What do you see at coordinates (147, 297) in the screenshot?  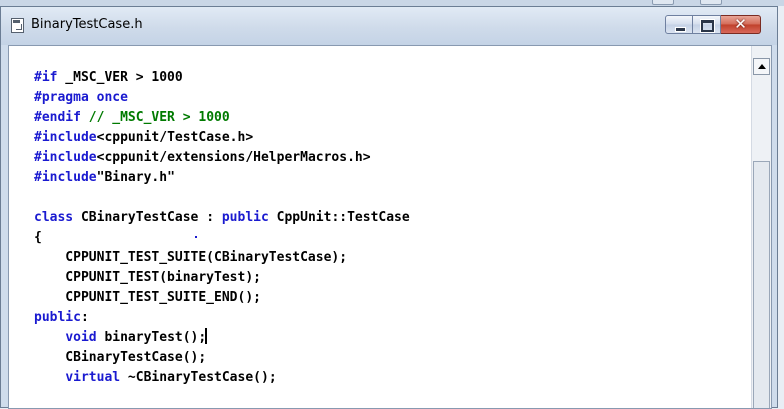 I see `code-token: CPPUNIT_TEST_SUITE_END();` at bounding box center [147, 297].